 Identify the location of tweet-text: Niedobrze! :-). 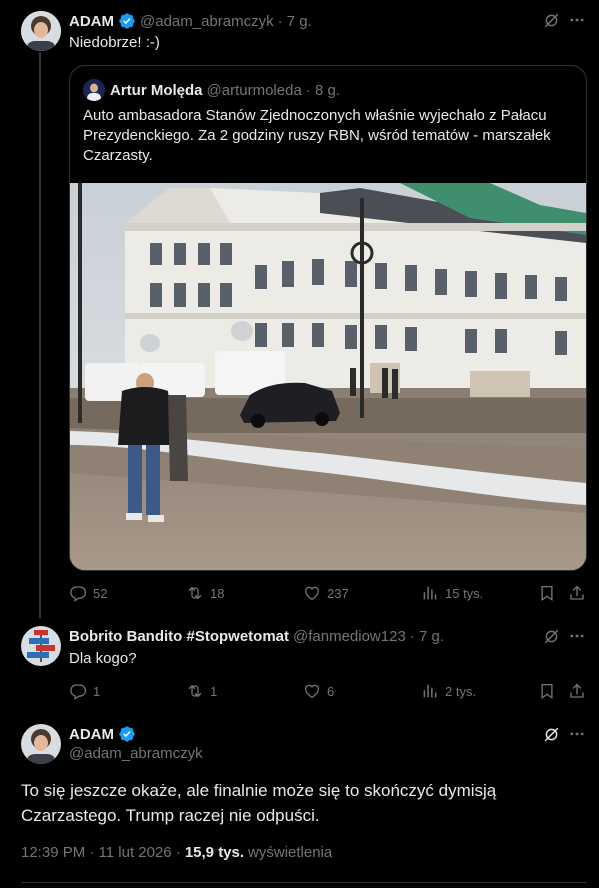
(114, 42).